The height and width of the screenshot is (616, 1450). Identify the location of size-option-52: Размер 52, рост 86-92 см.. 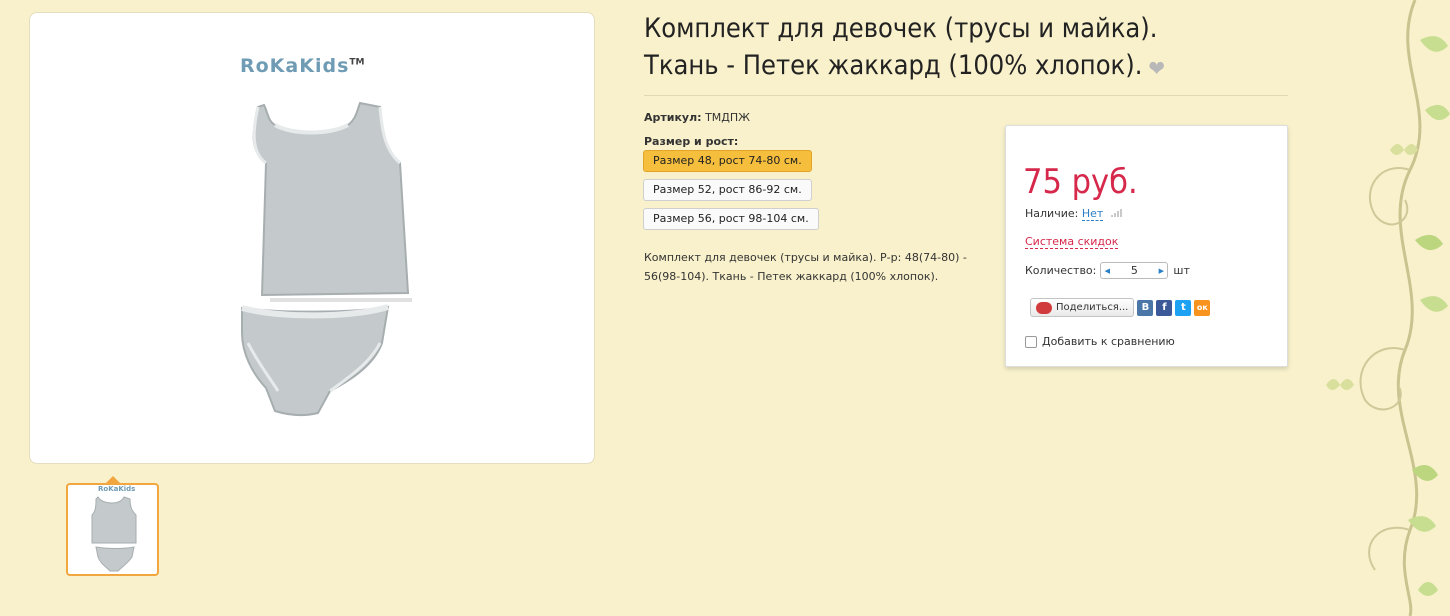
(727, 190).